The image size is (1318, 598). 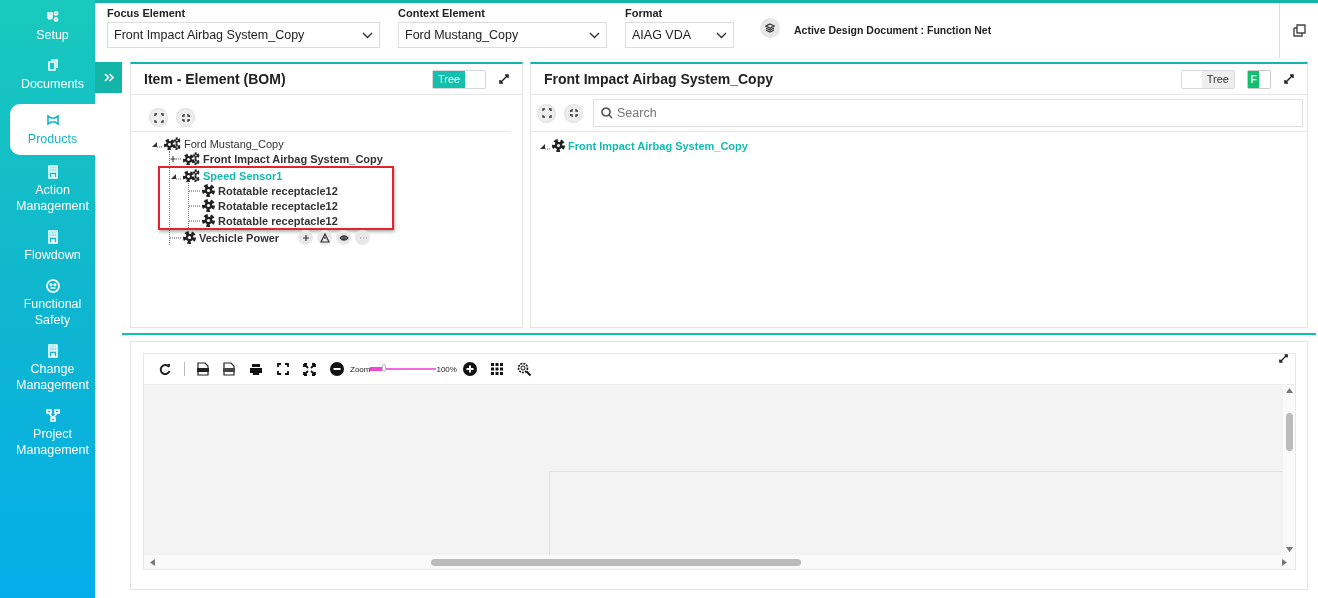 What do you see at coordinates (607, 113) in the screenshot?
I see `search-icon` at bounding box center [607, 113].